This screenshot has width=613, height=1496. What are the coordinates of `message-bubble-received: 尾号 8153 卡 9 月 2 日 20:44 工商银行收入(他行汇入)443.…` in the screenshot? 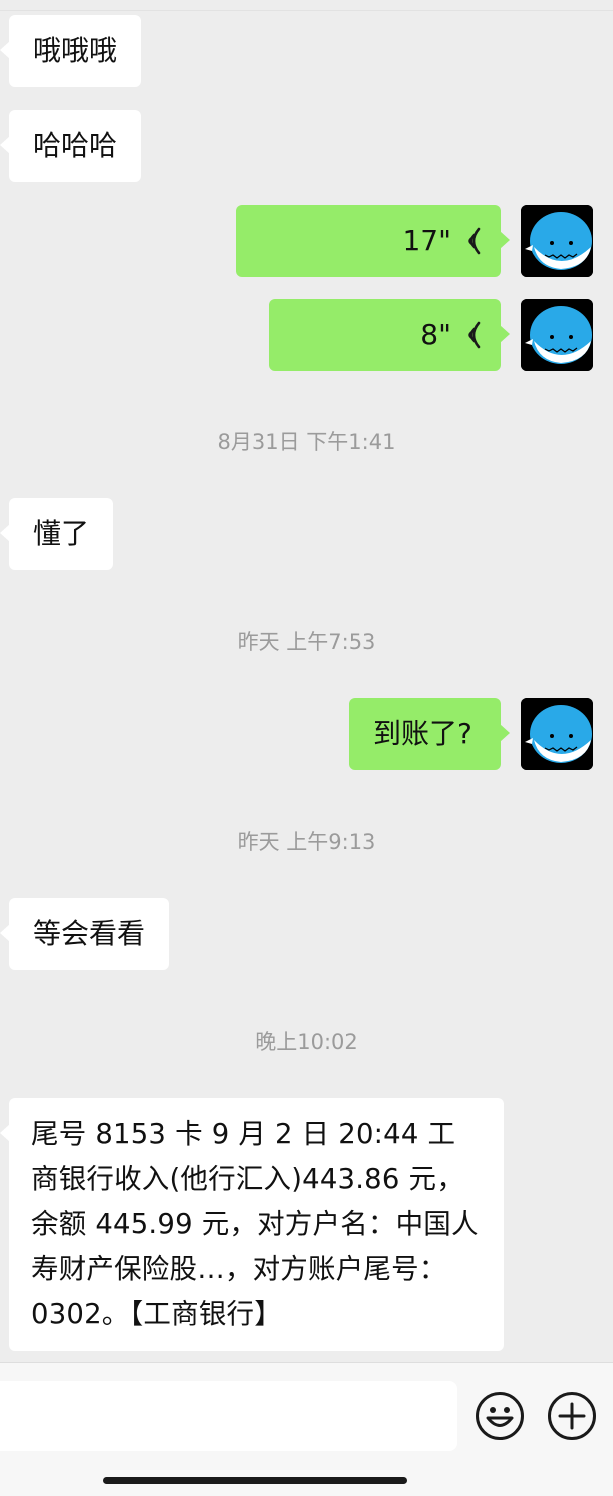 It's located at (252, 1224).